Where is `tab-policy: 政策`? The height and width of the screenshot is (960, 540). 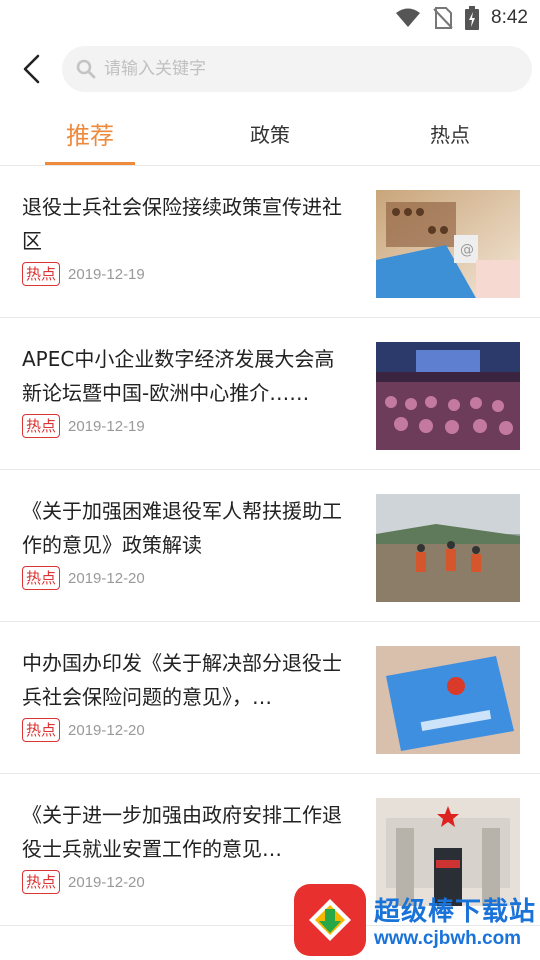
tab-policy: 政策 is located at coordinates (270, 133).